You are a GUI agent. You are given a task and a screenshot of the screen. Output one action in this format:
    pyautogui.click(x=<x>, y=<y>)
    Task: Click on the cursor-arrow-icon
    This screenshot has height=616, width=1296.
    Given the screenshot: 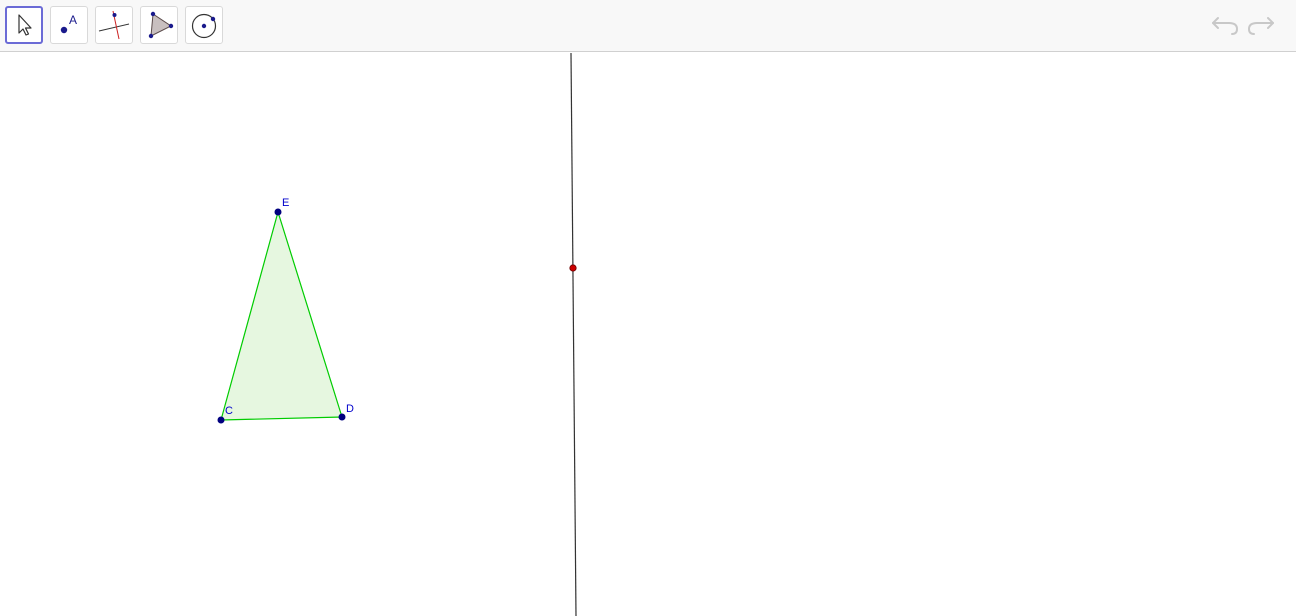 What is the action you would take?
    pyautogui.click(x=24, y=25)
    